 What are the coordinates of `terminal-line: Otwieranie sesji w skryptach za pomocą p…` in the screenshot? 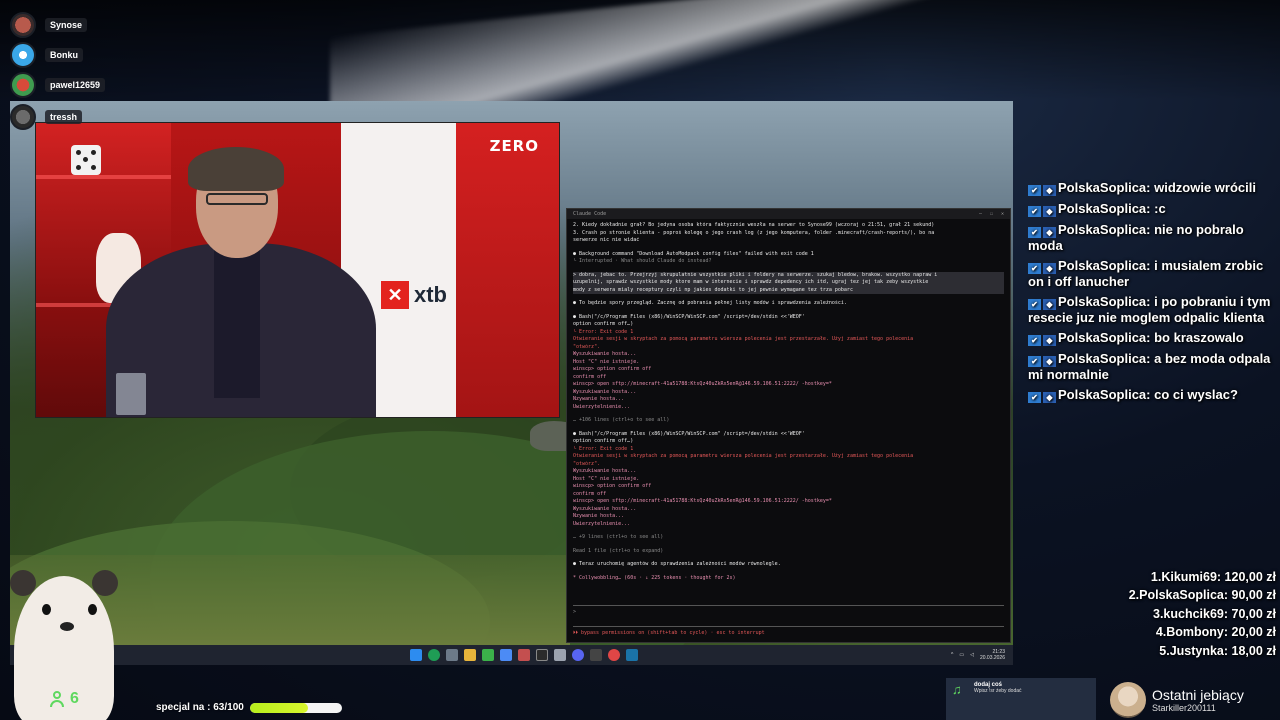 It's located at (743, 339).